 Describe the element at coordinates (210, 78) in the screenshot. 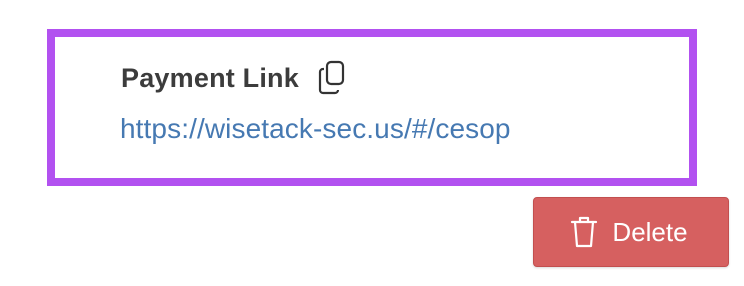

I see `payment-link-label: Payment Link` at that location.